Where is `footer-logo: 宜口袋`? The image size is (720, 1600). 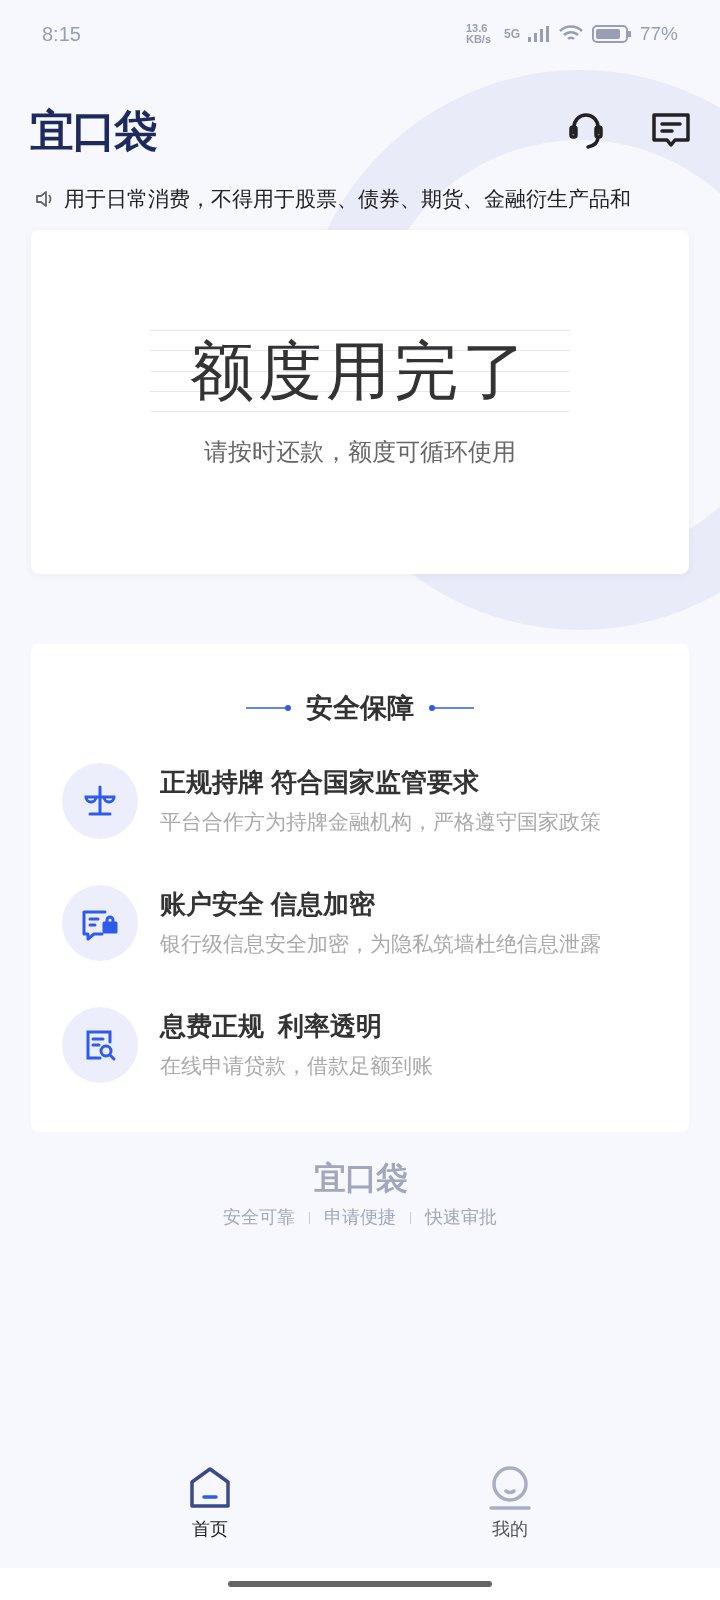 footer-logo: 宜口袋 is located at coordinates (360, 1178).